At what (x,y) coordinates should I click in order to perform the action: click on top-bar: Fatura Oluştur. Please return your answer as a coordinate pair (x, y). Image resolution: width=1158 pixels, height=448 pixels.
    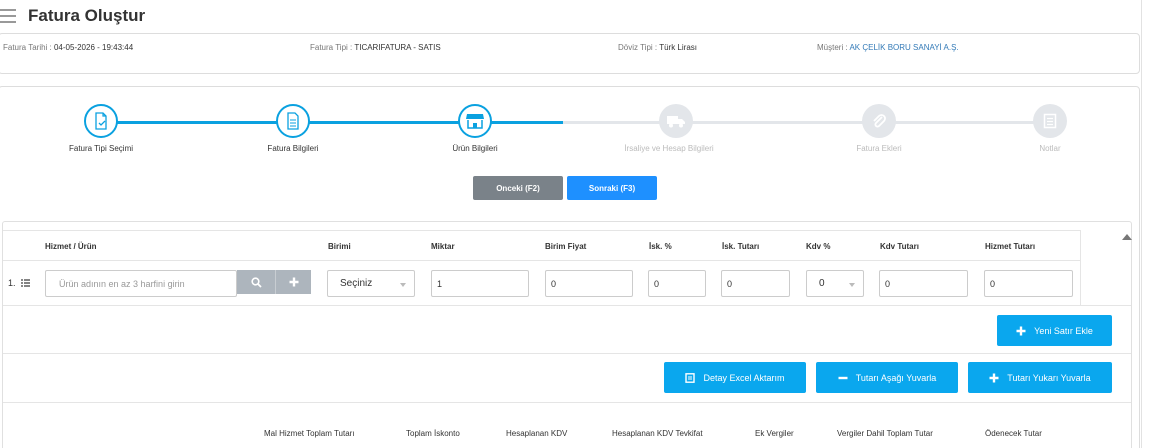
    Looking at the image, I should click on (579, 17).